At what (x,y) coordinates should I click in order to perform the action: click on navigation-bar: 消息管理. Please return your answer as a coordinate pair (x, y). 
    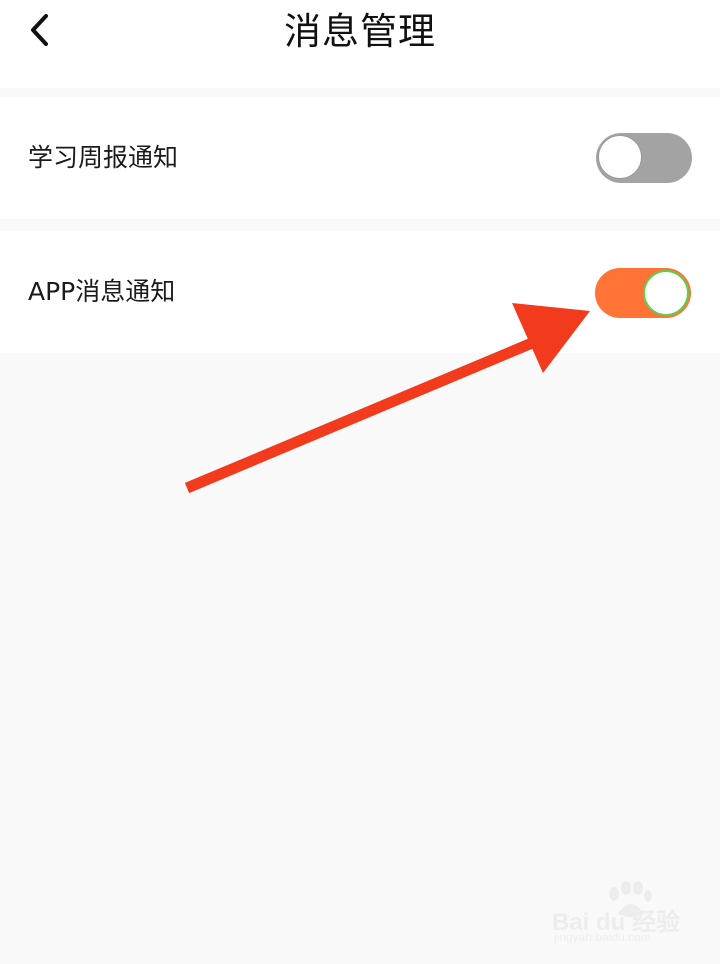
    Looking at the image, I should click on (360, 44).